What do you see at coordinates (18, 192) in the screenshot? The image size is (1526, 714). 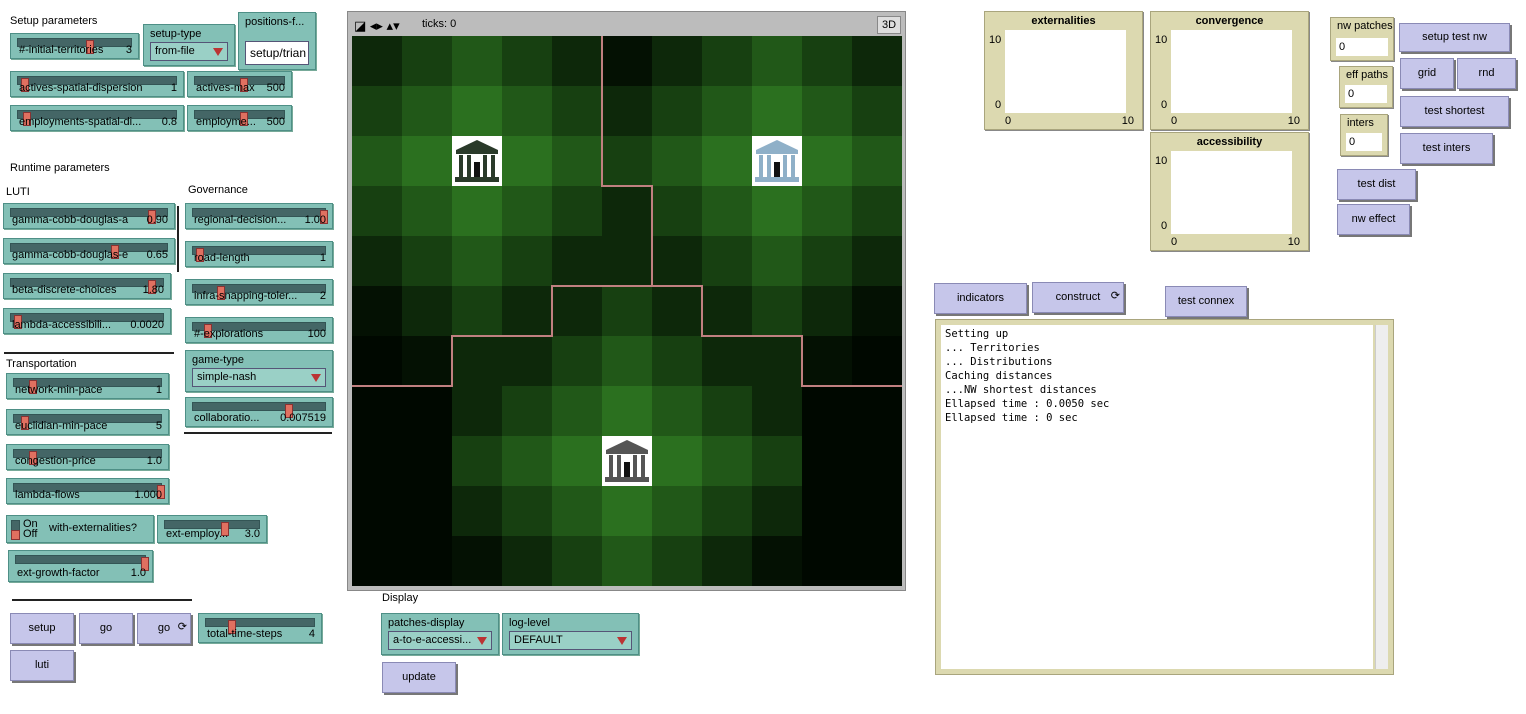 I see `luti-heading: LUTI` at bounding box center [18, 192].